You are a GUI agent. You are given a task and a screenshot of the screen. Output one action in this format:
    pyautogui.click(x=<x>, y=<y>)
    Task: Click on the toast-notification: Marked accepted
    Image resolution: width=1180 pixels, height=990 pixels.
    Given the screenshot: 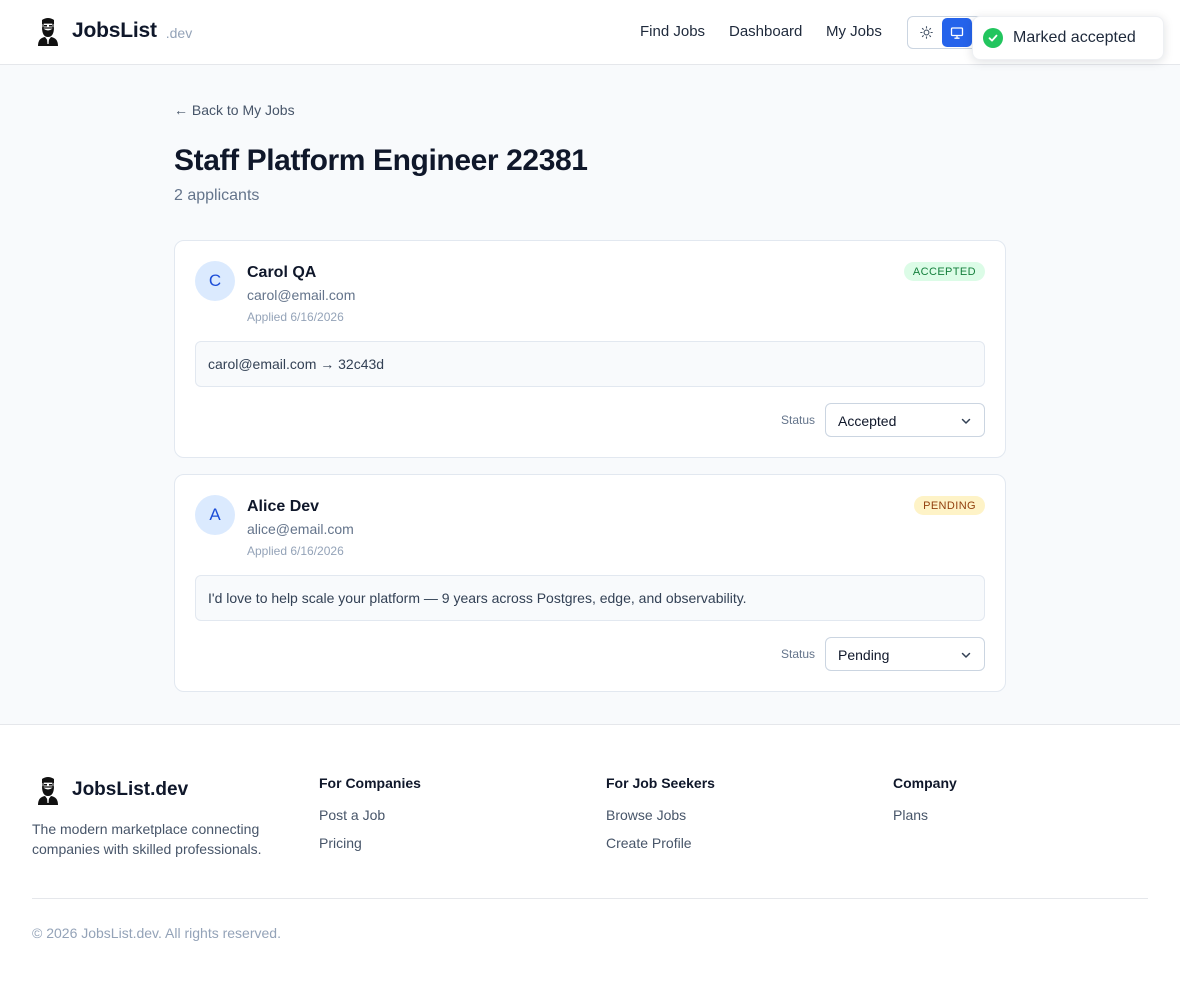 What is the action you would take?
    pyautogui.click(x=1068, y=38)
    